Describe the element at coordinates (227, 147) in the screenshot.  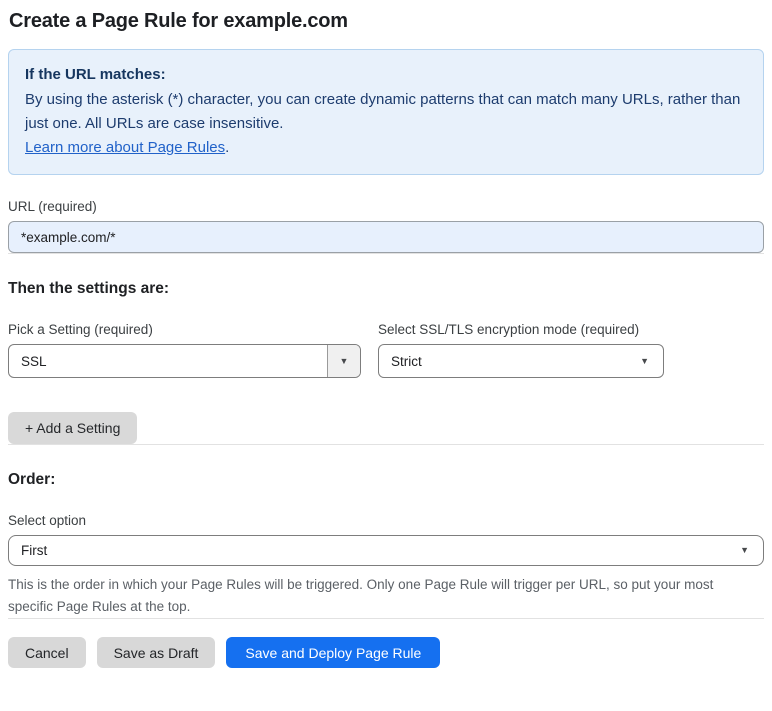
I see `link-suffix: .` at that location.